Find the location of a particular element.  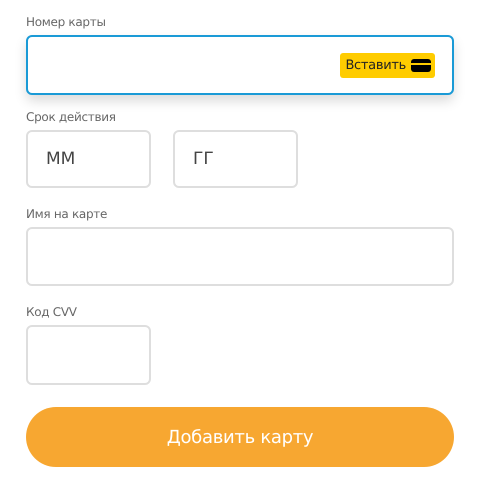

name-field is located at coordinates (240, 256).